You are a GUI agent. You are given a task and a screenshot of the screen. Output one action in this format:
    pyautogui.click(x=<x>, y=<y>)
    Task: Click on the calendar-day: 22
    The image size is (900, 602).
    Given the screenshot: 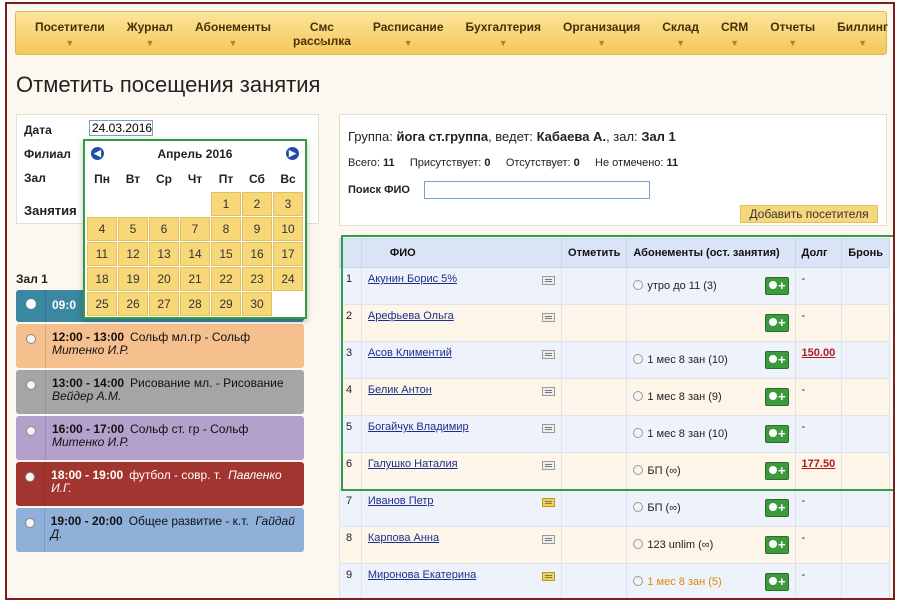 What is the action you would take?
    pyautogui.click(x=226, y=279)
    